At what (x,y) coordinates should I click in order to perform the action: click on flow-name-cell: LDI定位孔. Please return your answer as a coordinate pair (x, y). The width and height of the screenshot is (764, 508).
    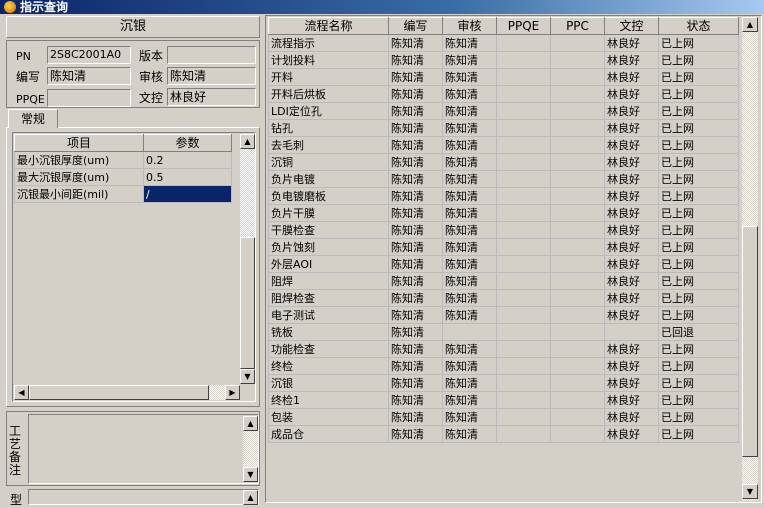
    Looking at the image, I should click on (328, 111).